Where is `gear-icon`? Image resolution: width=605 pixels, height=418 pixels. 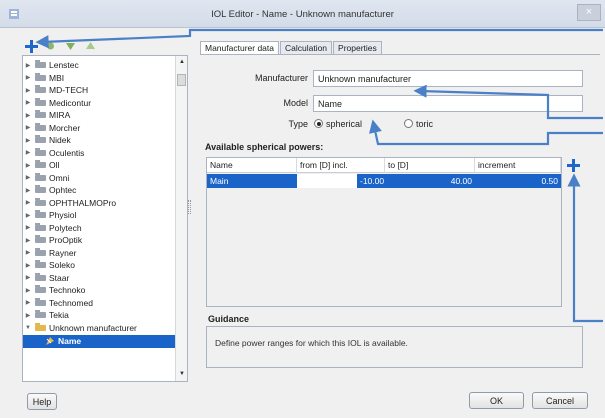 gear-icon is located at coordinates (50, 46).